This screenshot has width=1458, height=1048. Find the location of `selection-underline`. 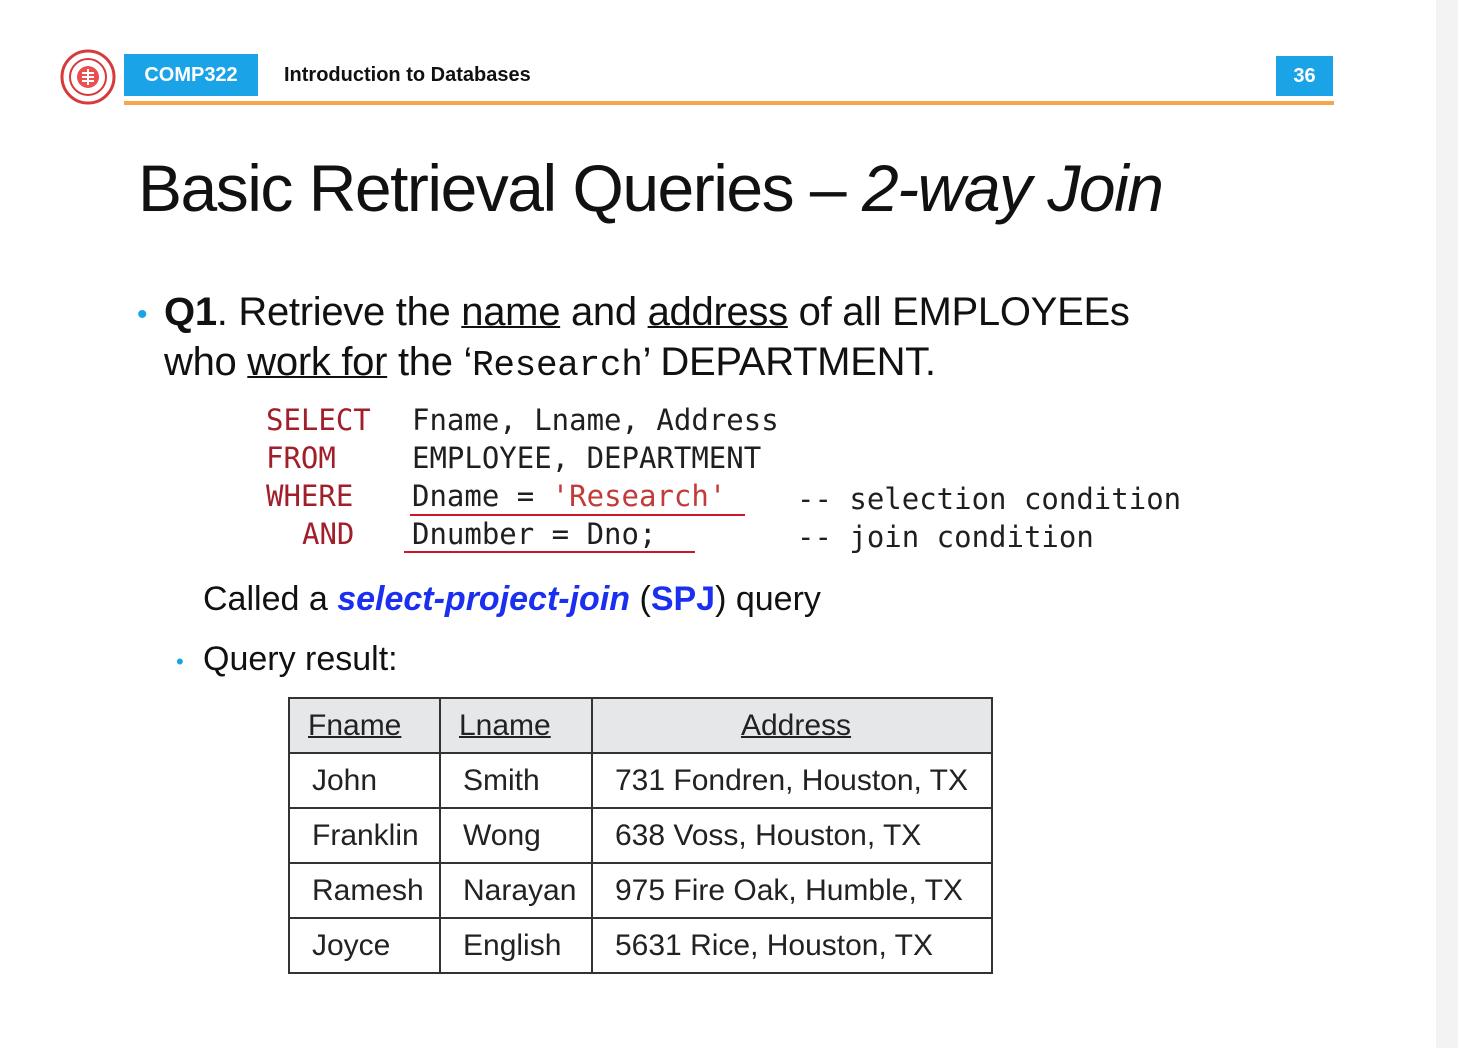

selection-underline is located at coordinates (577, 515).